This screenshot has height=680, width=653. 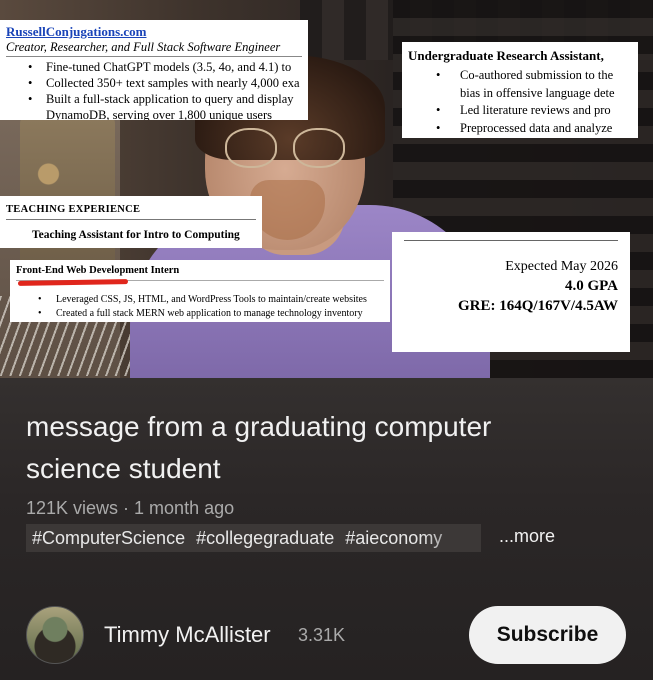 What do you see at coordinates (285, 149) in the screenshot?
I see `glasses` at bounding box center [285, 149].